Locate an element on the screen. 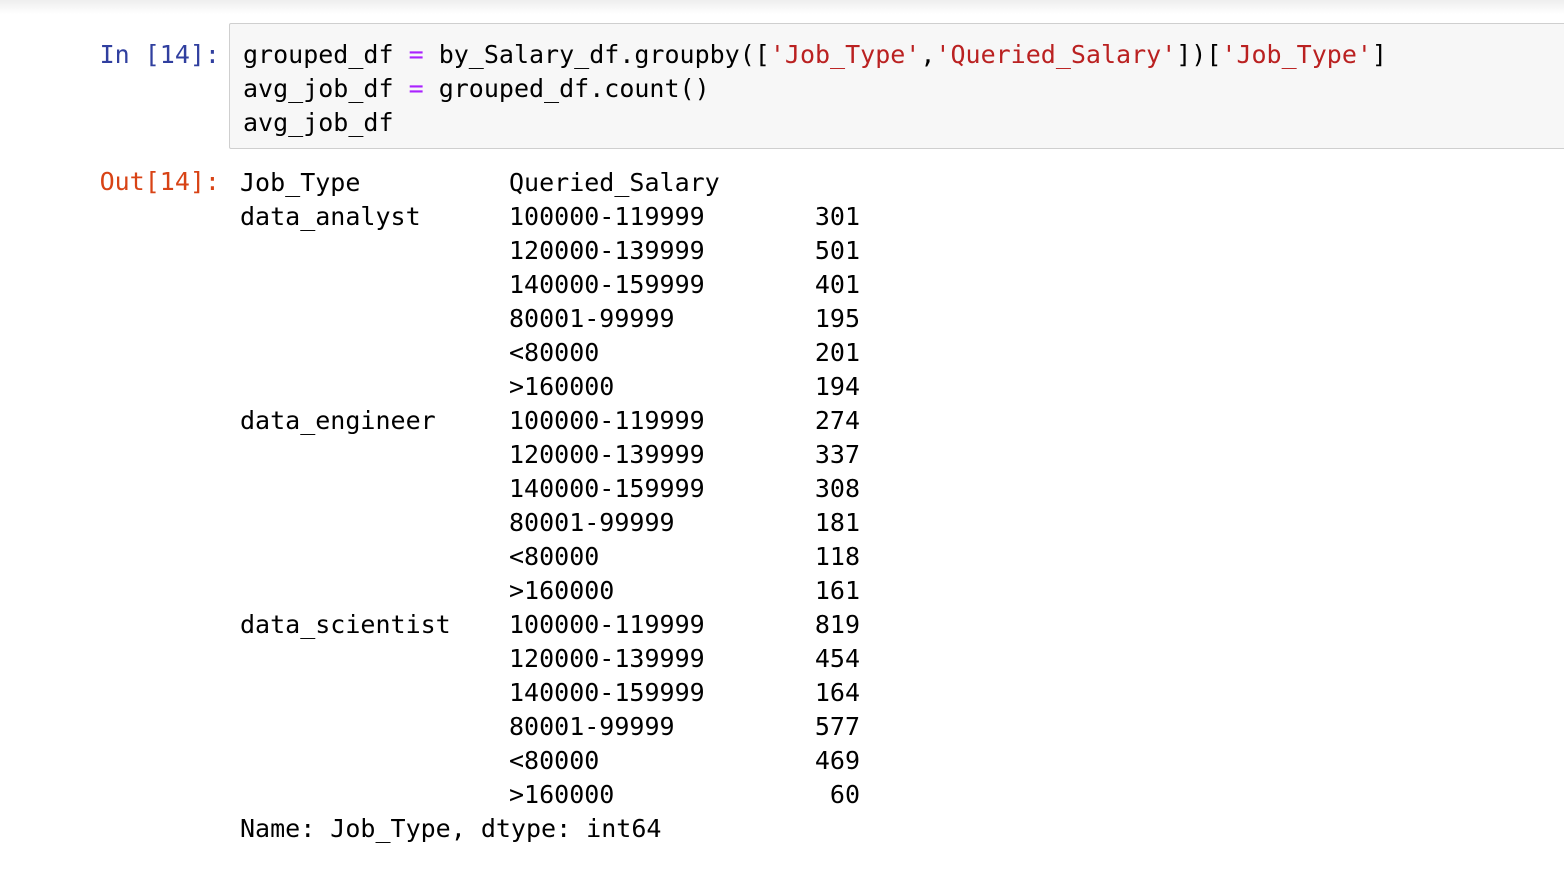 This screenshot has width=1564, height=874. output-row-count: 181 is located at coordinates (837, 522).